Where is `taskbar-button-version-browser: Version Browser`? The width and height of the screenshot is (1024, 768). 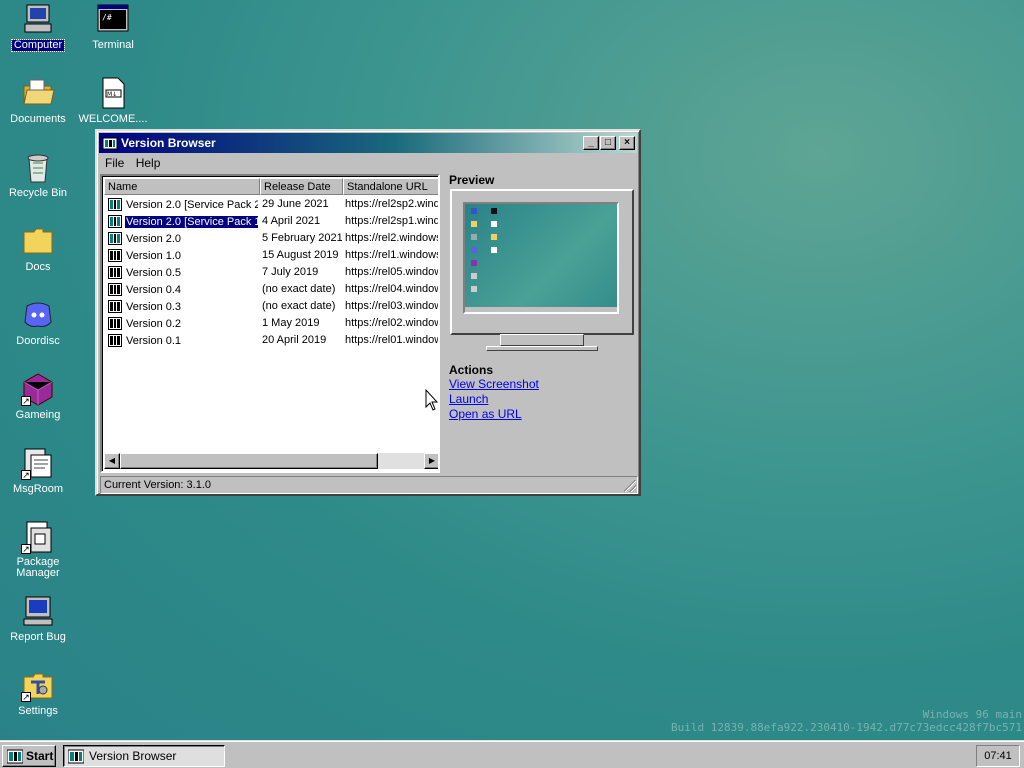 taskbar-button-version-browser: Version Browser is located at coordinates (144, 756).